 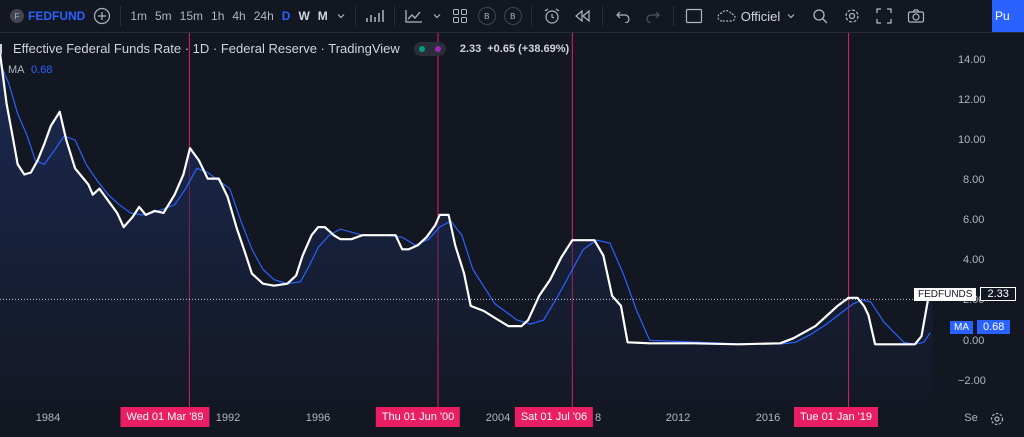 What do you see at coordinates (768, 418) in the screenshot?
I see `time-tick: 2016` at bounding box center [768, 418].